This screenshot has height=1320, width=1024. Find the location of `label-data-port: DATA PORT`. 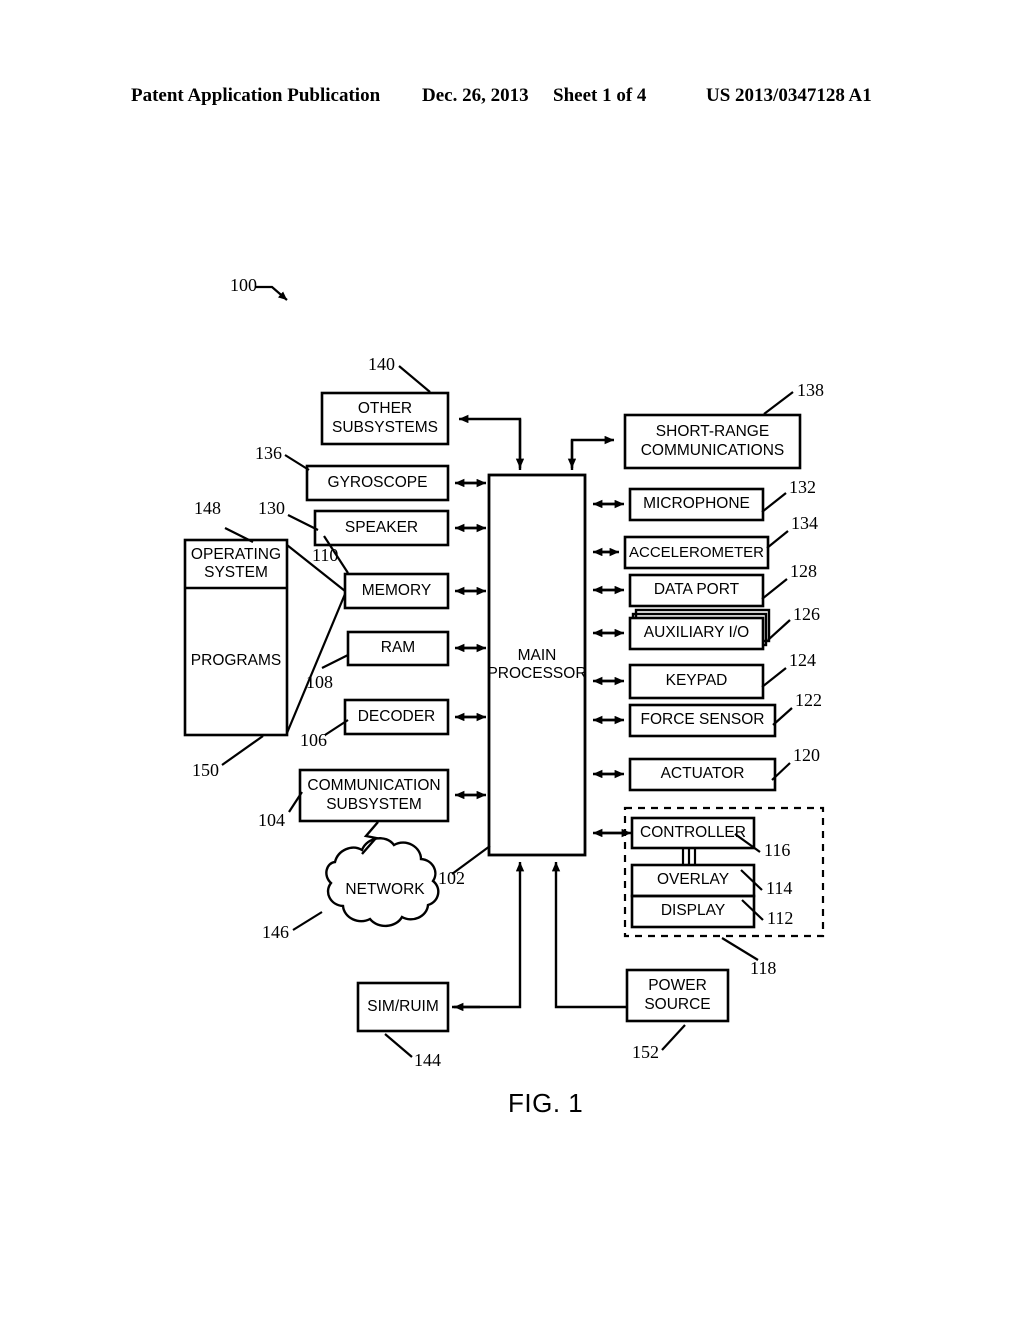

label-data-port: DATA PORT is located at coordinates (696, 590).